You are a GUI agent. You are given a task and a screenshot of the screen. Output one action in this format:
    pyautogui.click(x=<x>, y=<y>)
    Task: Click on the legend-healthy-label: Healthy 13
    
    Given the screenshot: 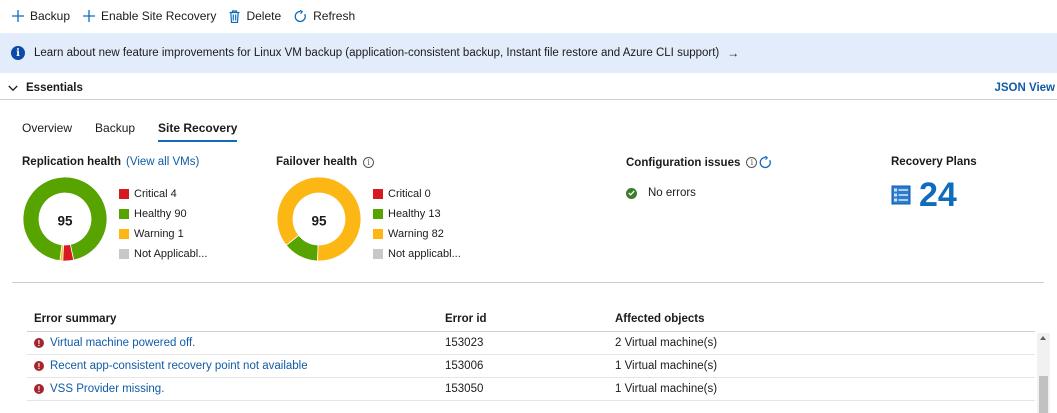 What is the action you would take?
    pyautogui.click(x=414, y=214)
    